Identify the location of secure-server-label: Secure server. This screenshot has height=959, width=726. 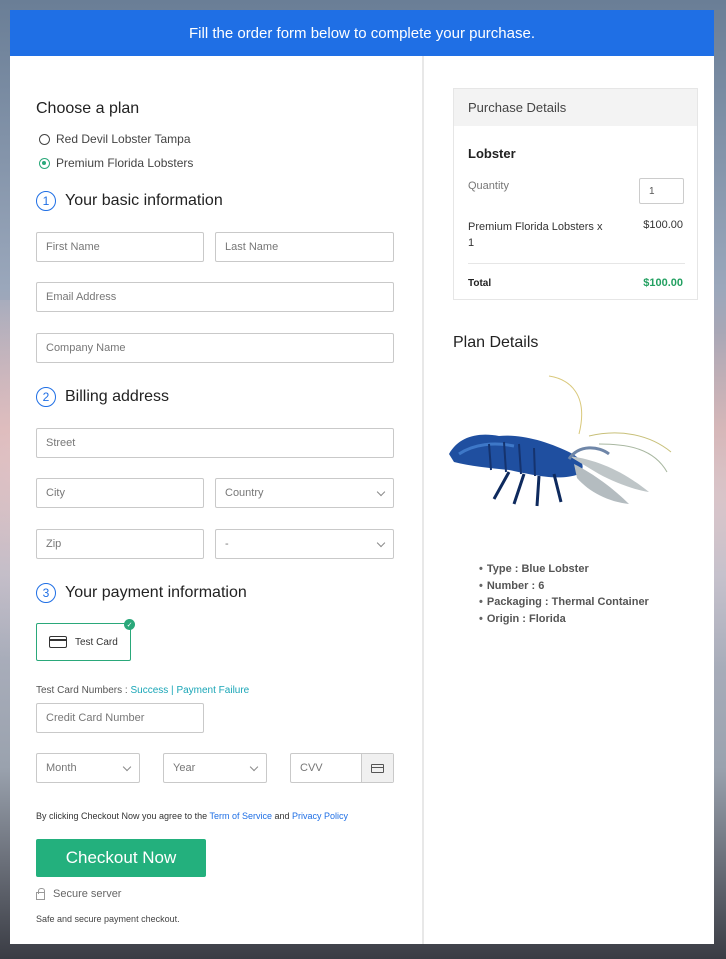
(87, 894).